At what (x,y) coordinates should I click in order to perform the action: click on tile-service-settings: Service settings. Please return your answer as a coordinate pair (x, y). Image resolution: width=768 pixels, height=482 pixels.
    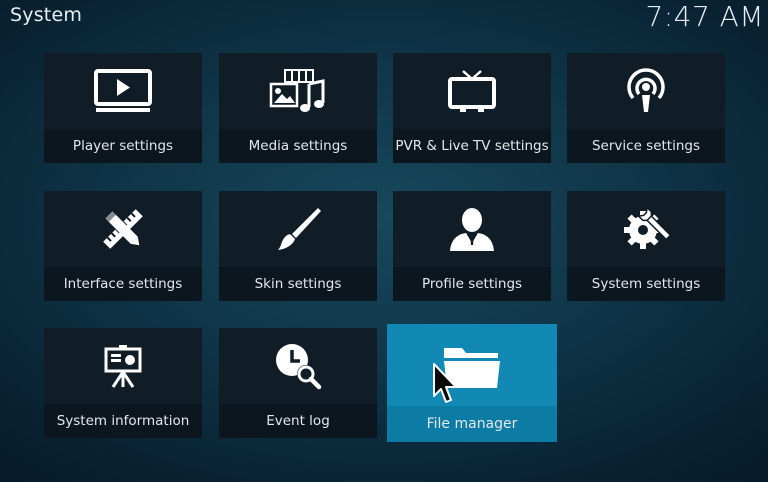
    Looking at the image, I should click on (646, 108).